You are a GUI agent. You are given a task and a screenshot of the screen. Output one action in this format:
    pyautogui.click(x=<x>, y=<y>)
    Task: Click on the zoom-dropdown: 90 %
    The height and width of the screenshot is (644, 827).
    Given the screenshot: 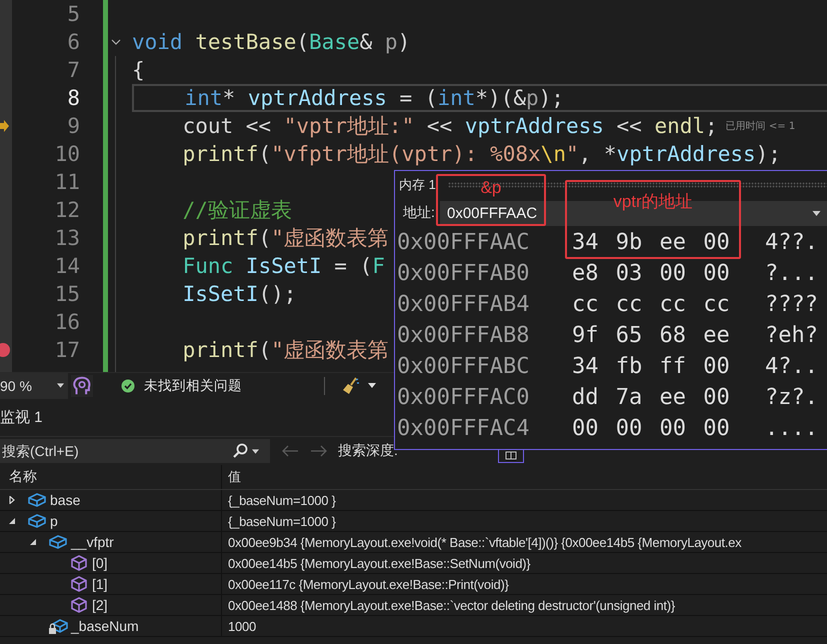 What is the action you would take?
    pyautogui.click(x=34, y=385)
    